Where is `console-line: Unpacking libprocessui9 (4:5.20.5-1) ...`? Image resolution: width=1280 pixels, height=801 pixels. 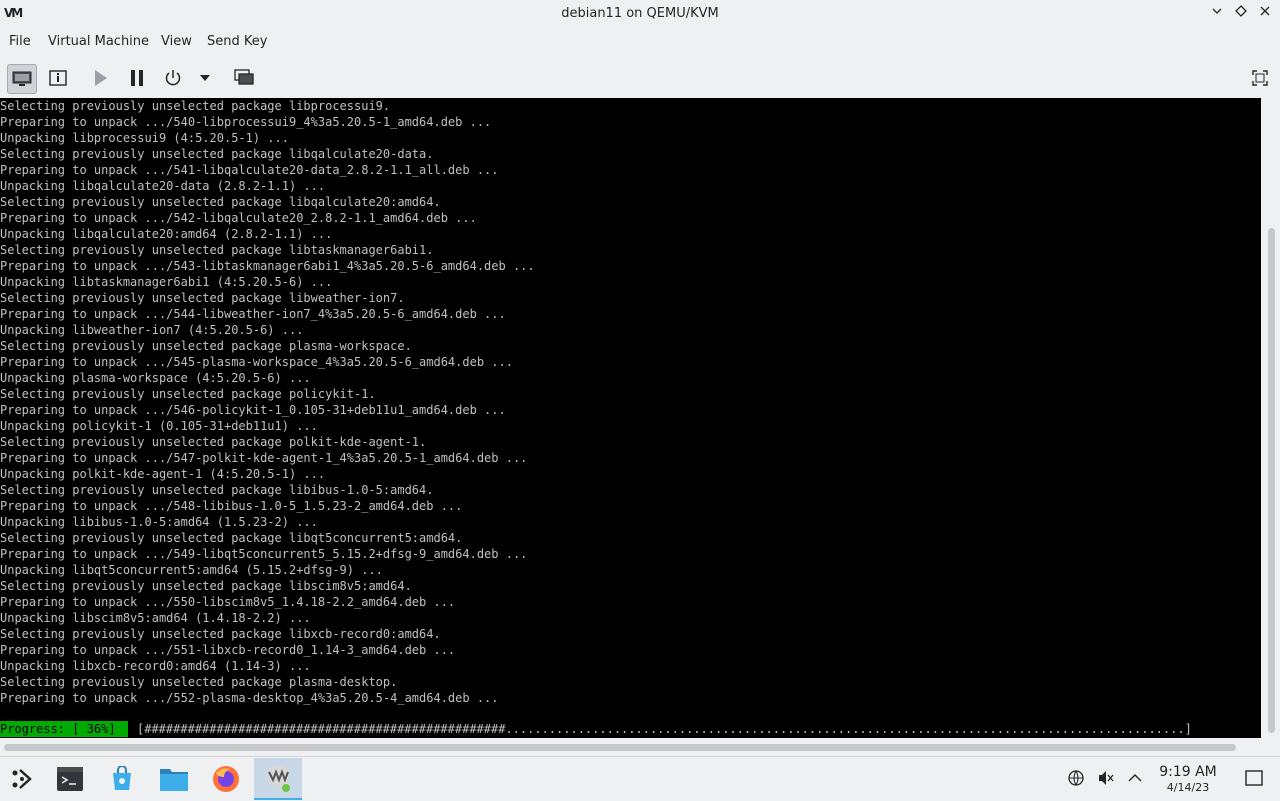 console-line: Unpacking libprocessui9 (4:5.20.5-1) ... is located at coordinates (144, 138).